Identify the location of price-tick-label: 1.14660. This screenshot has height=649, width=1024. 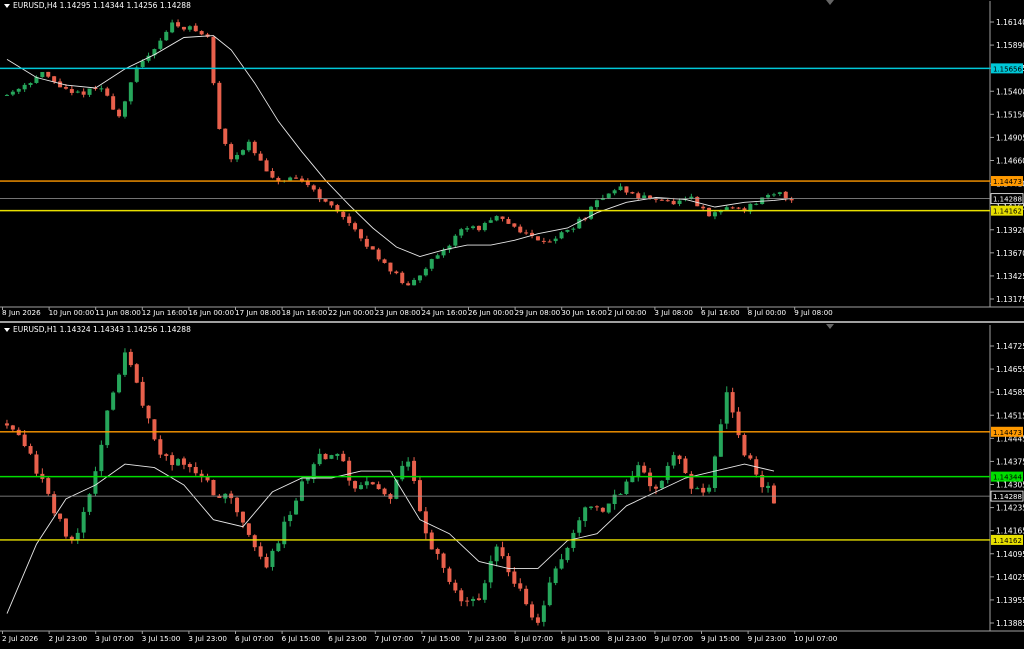
(1010, 161).